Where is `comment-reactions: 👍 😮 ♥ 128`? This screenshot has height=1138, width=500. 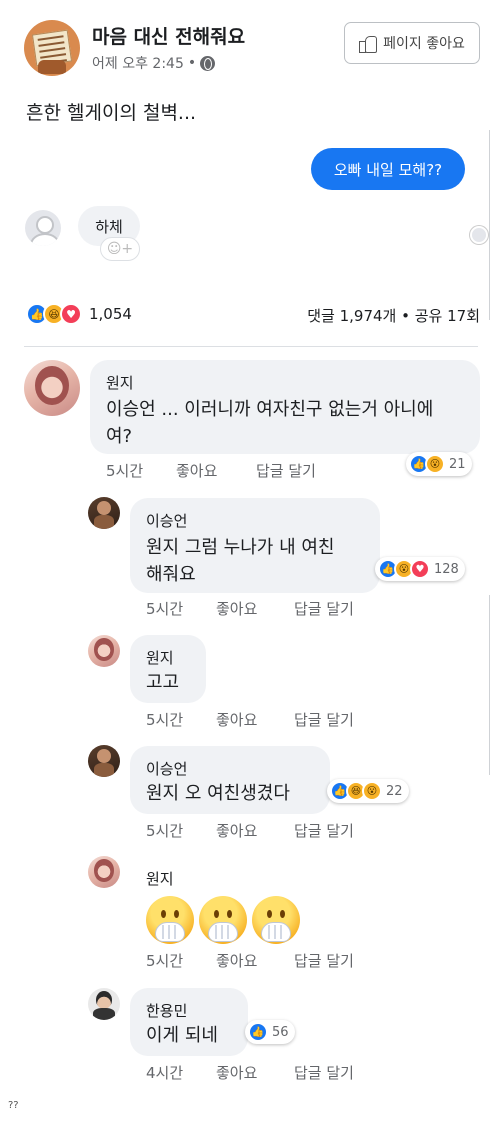 comment-reactions: 👍 😮 ♥ 128 is located at coordinates (420, 569).